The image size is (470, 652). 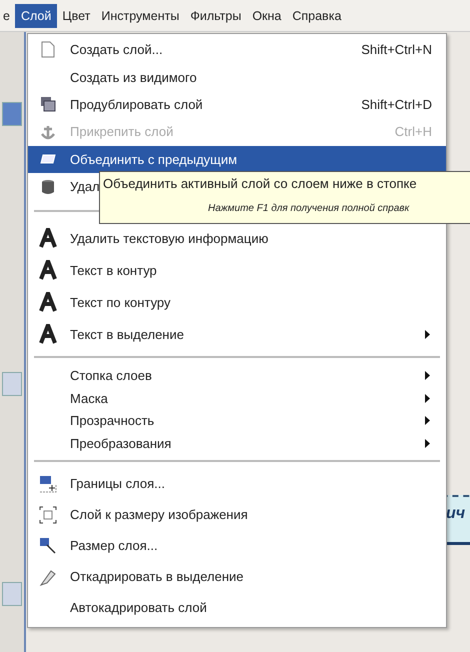 I want to click on canvas-text: ич, so click(x=456, y=514).